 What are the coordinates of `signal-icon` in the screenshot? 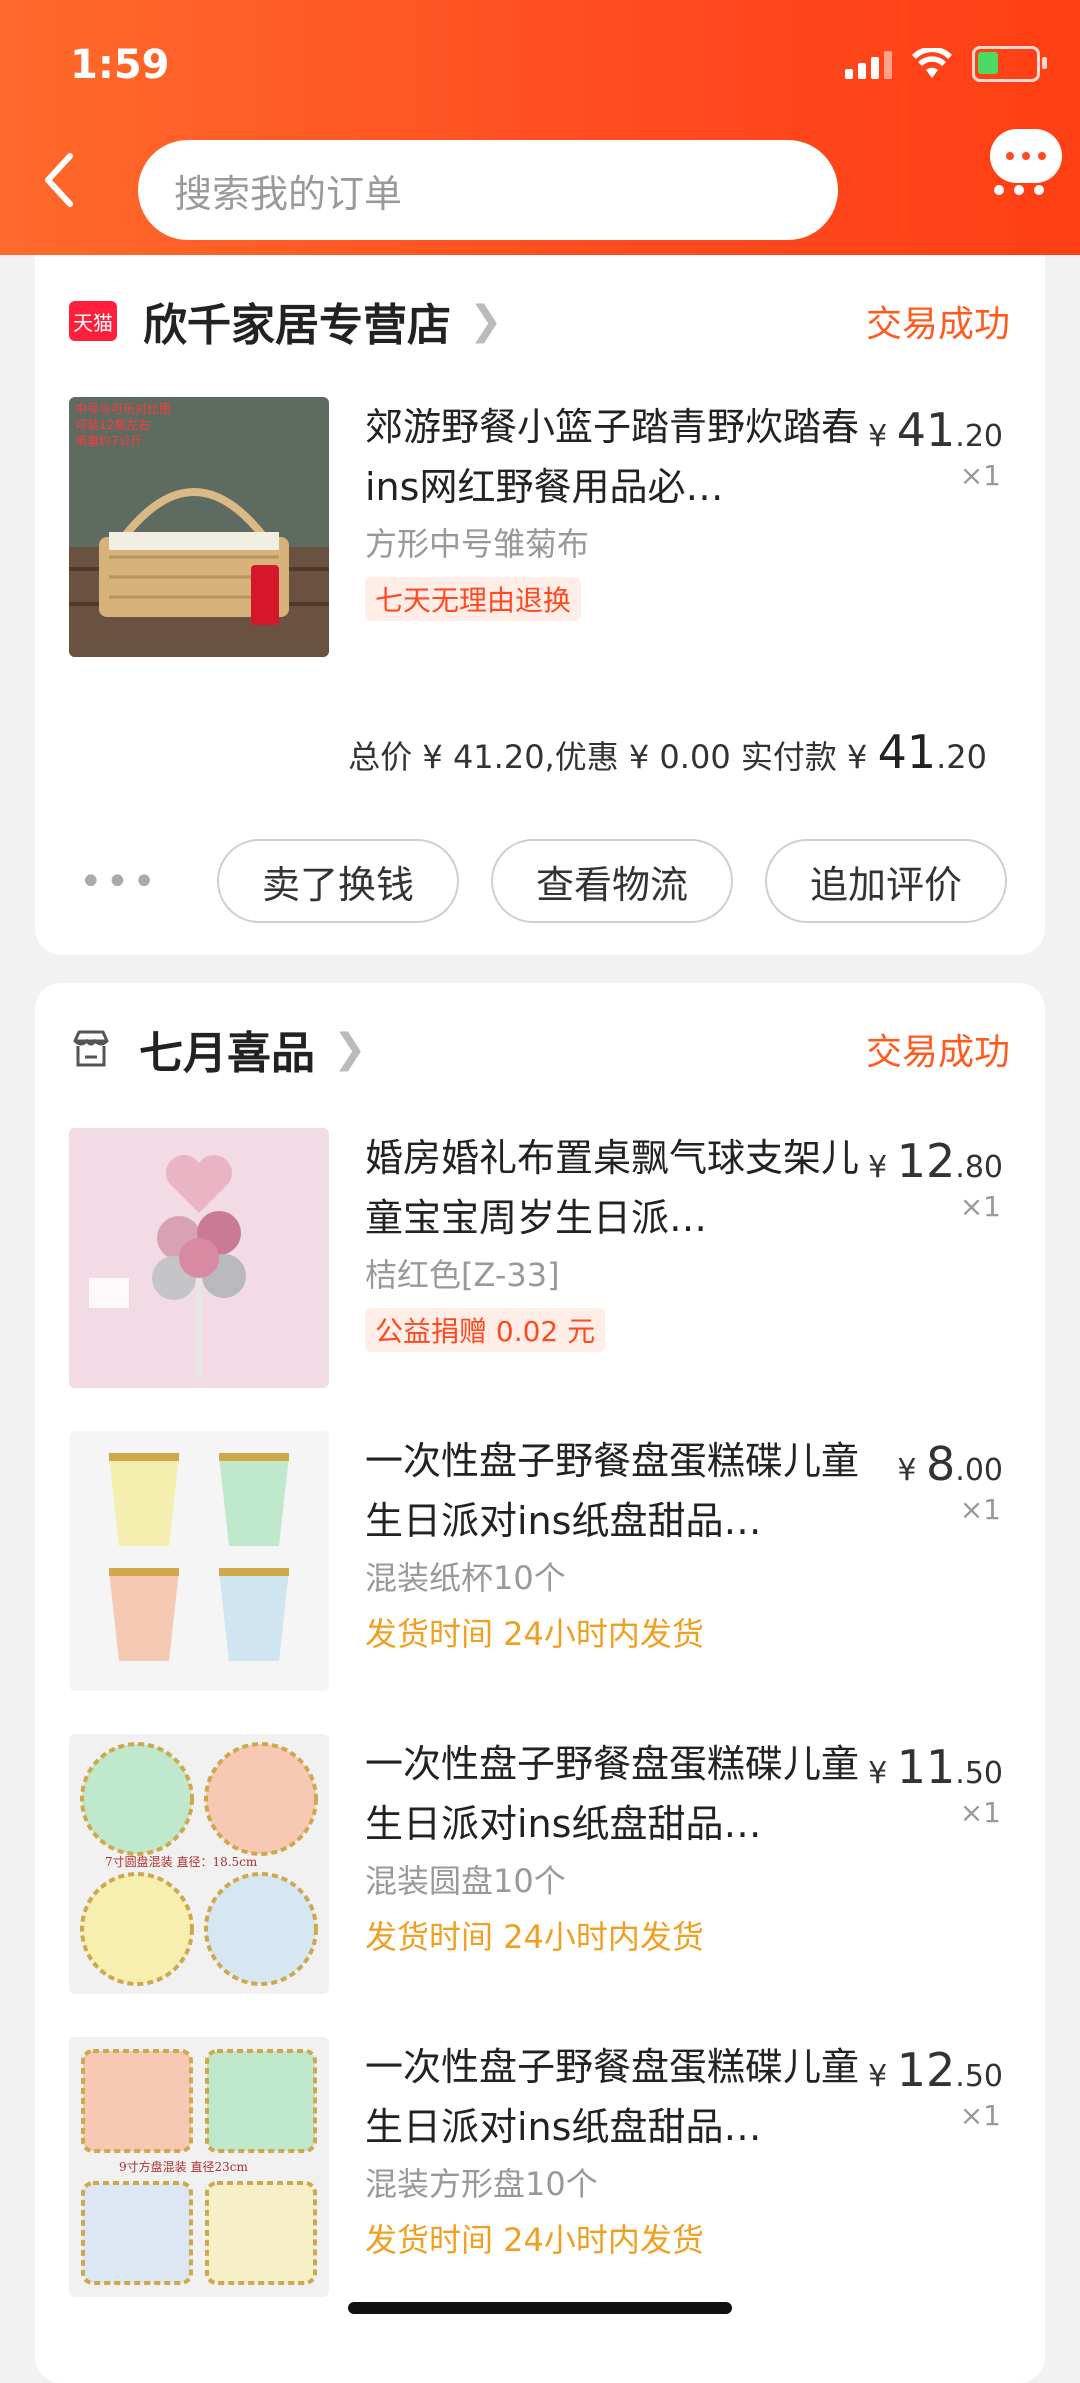 It's located at (868, 64).